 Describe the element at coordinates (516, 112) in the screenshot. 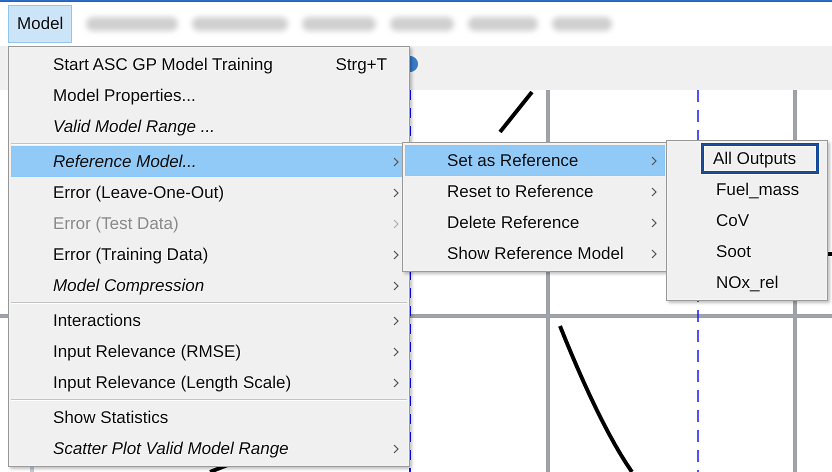

I see `curve-line` at that location.